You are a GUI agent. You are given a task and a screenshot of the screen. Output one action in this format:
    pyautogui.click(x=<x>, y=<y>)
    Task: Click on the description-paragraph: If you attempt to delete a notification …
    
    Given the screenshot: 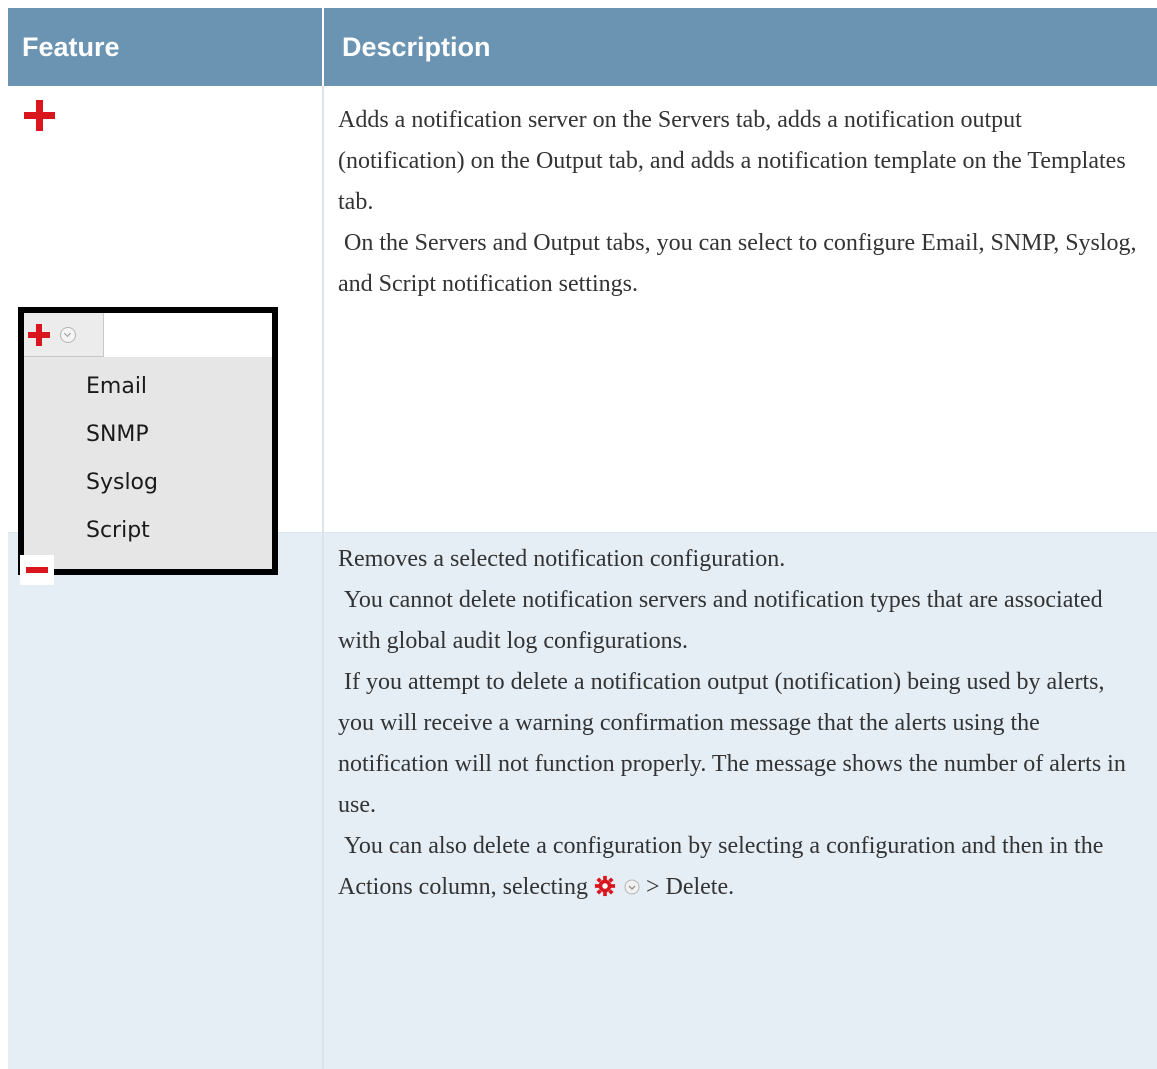 What is the action you would take?
    pyautogui.click(x=742, y=744)
    